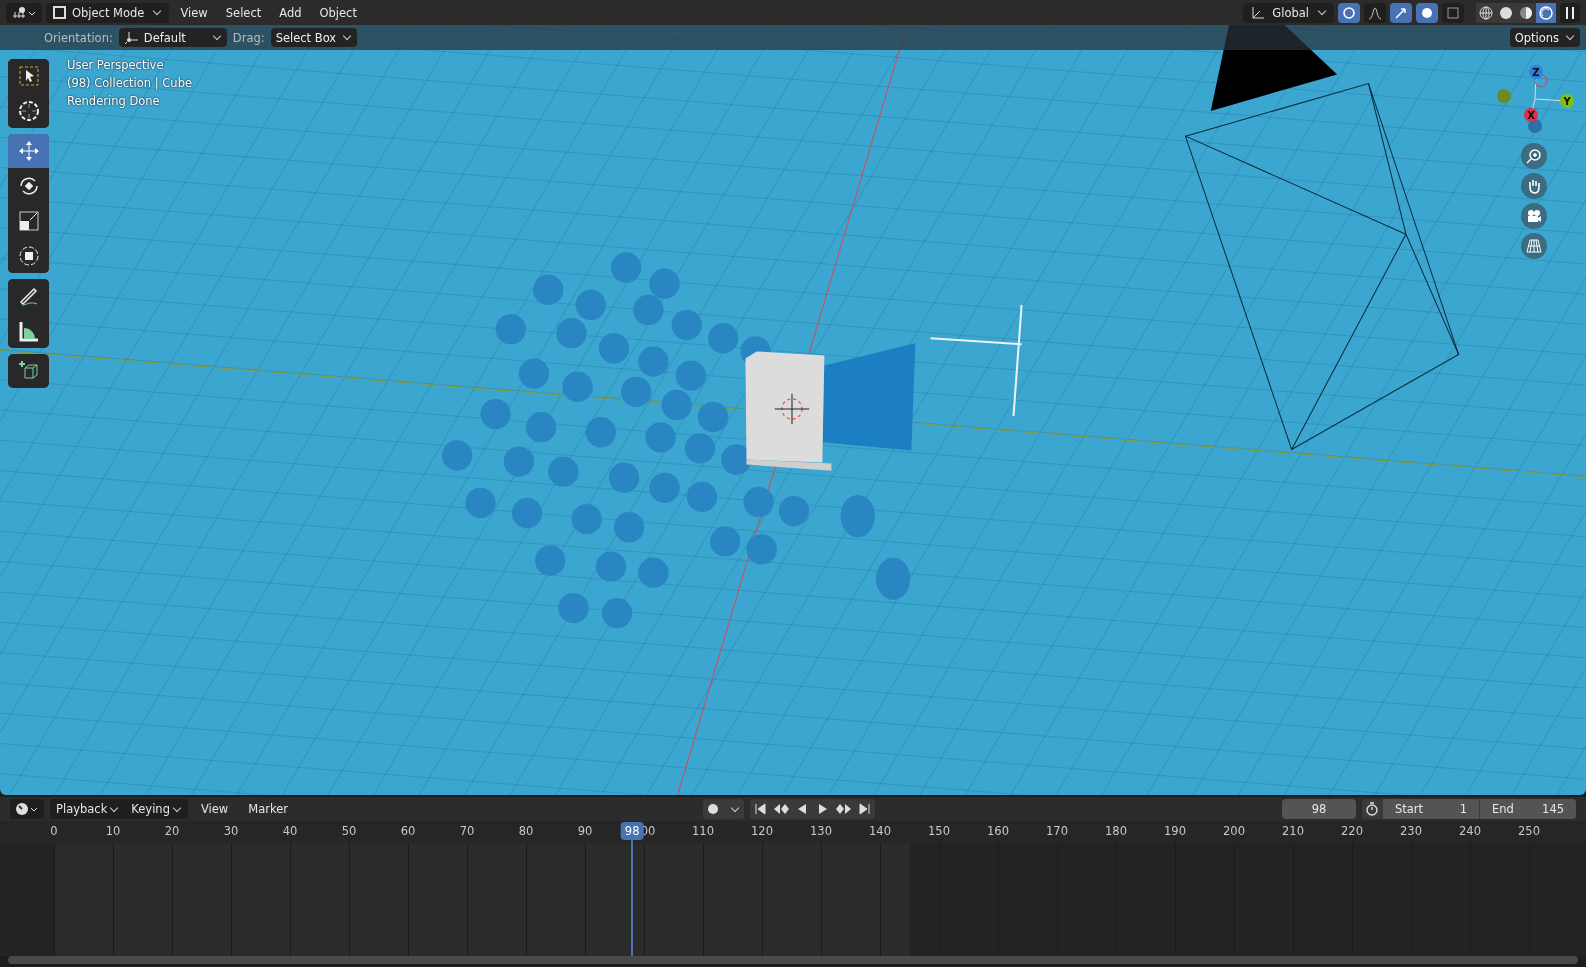  What do you see at coordinates (108, 12) in the screenshot?
I see `mode-dropdown: Object Mode` at bounding box center [108, 12].